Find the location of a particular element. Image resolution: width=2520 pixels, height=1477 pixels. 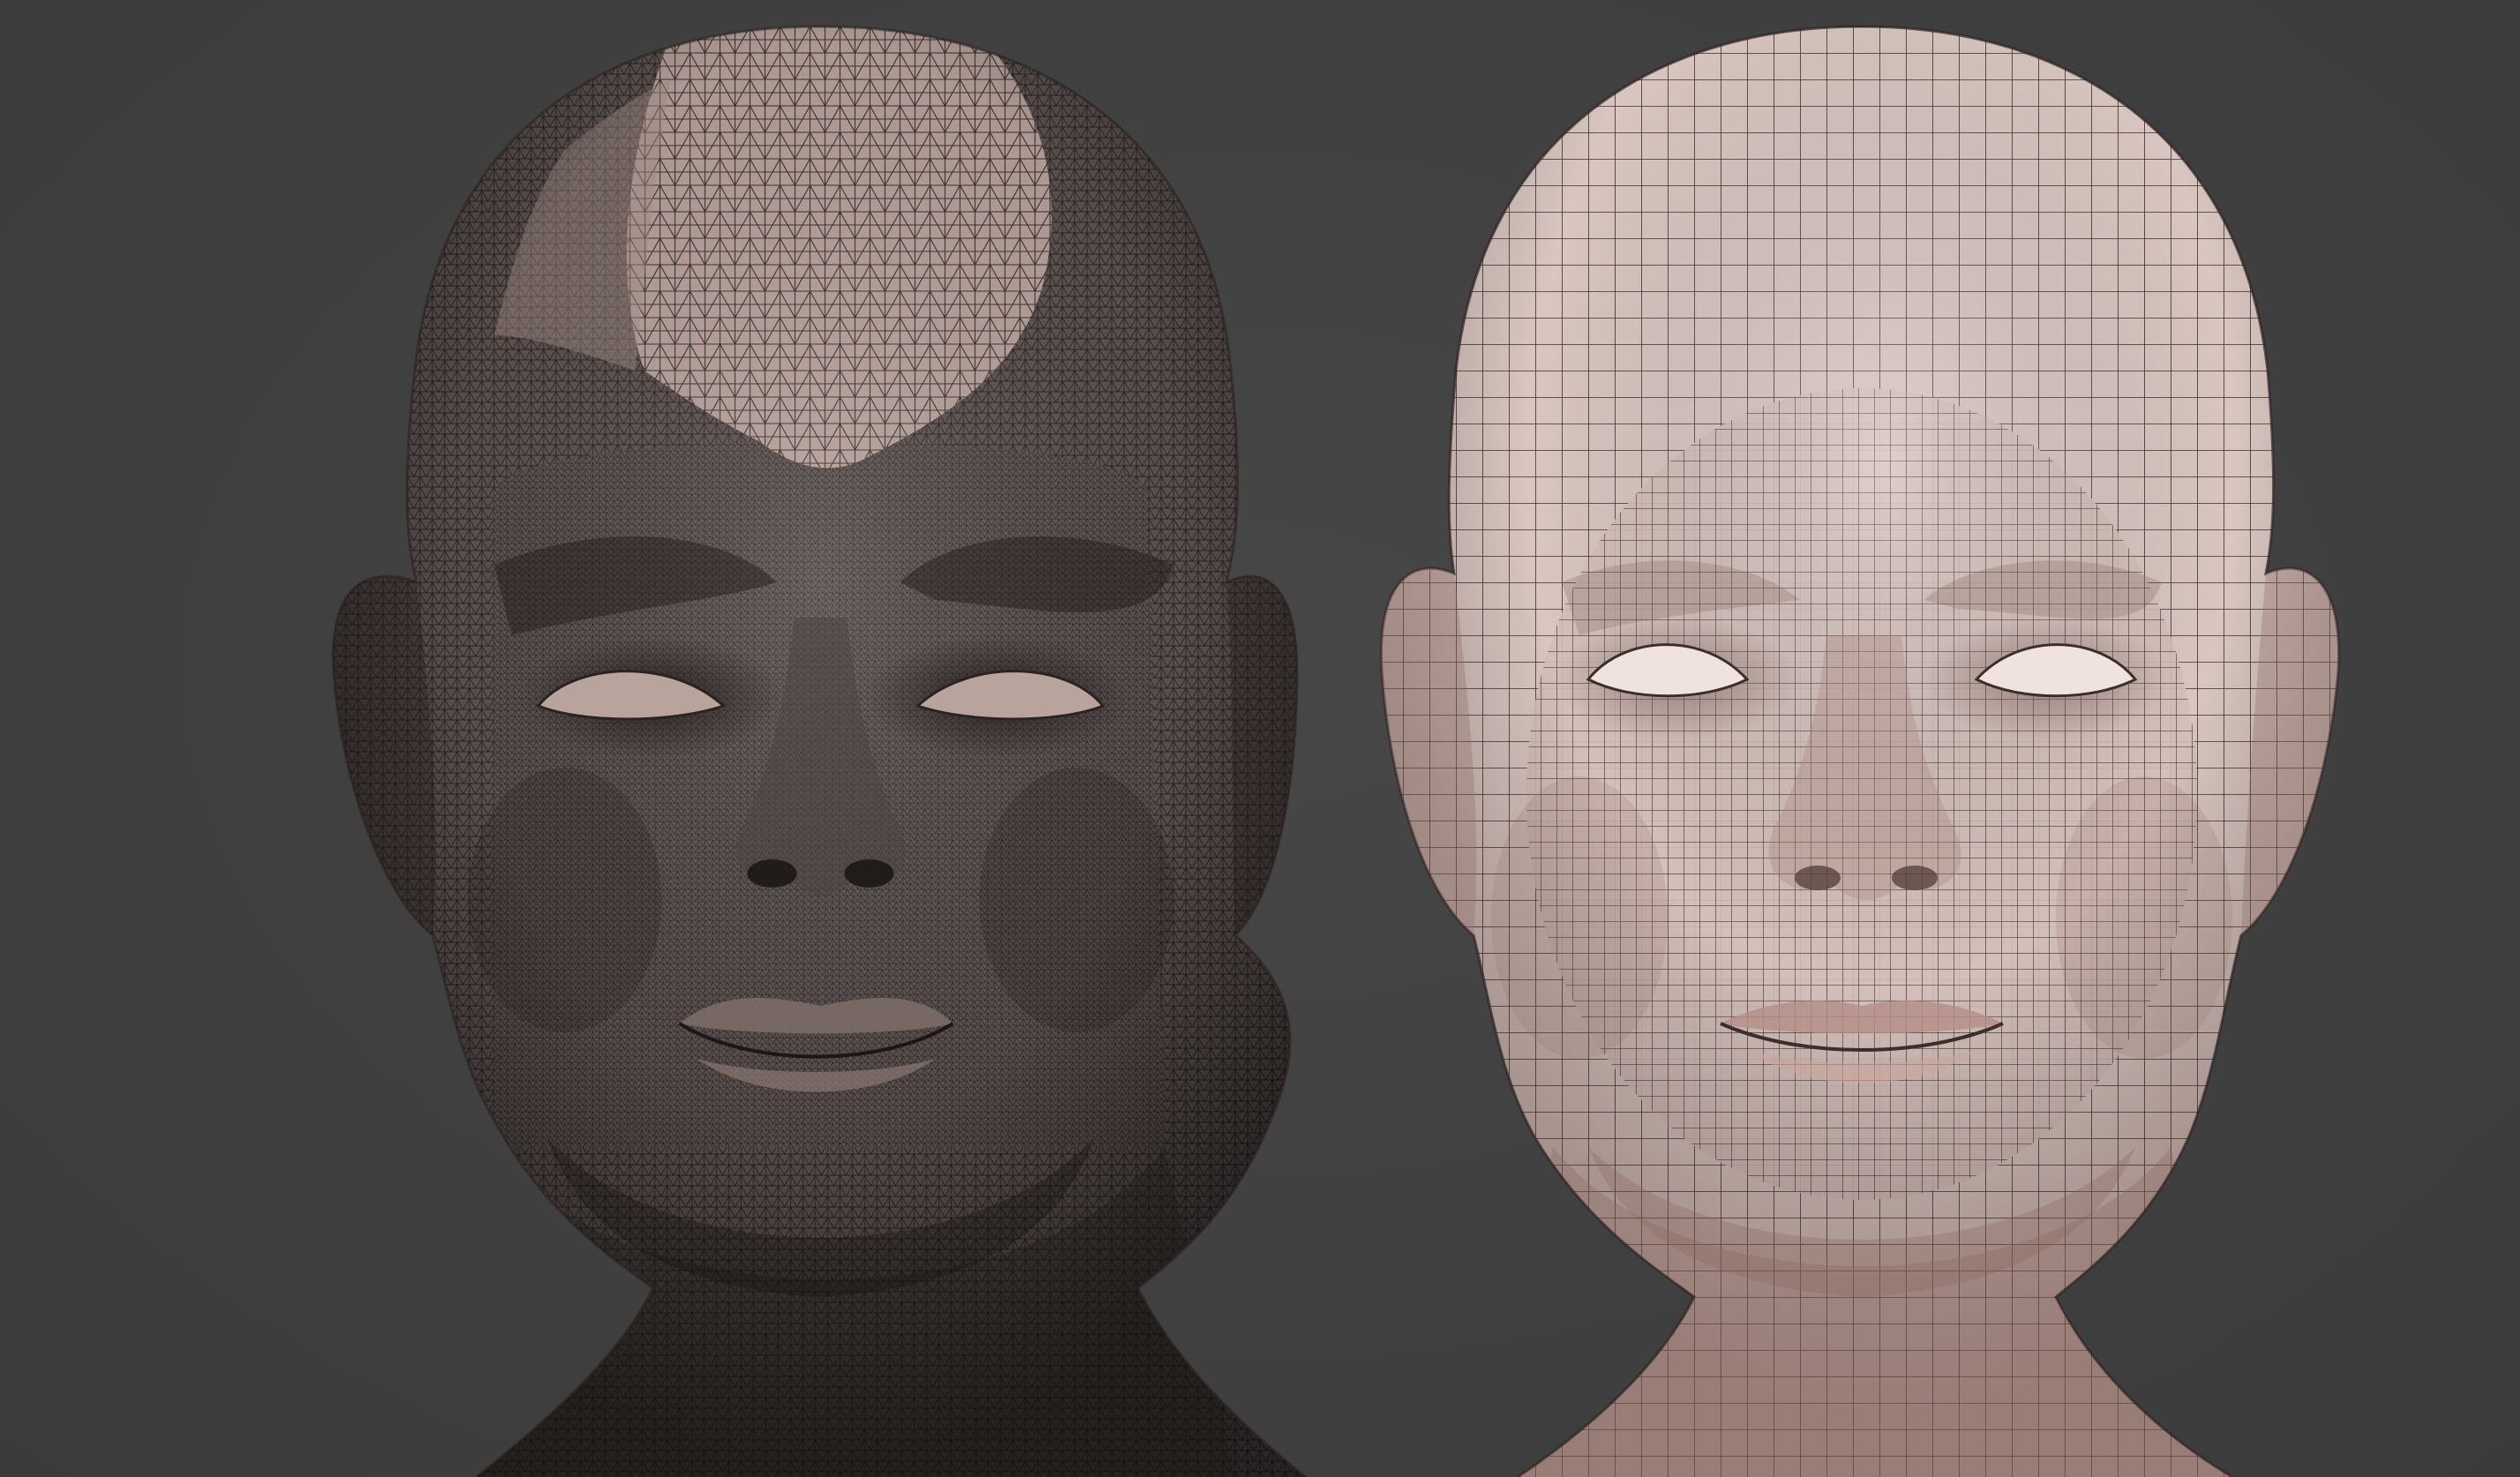

left-ear is located at coordinates (384, 756).